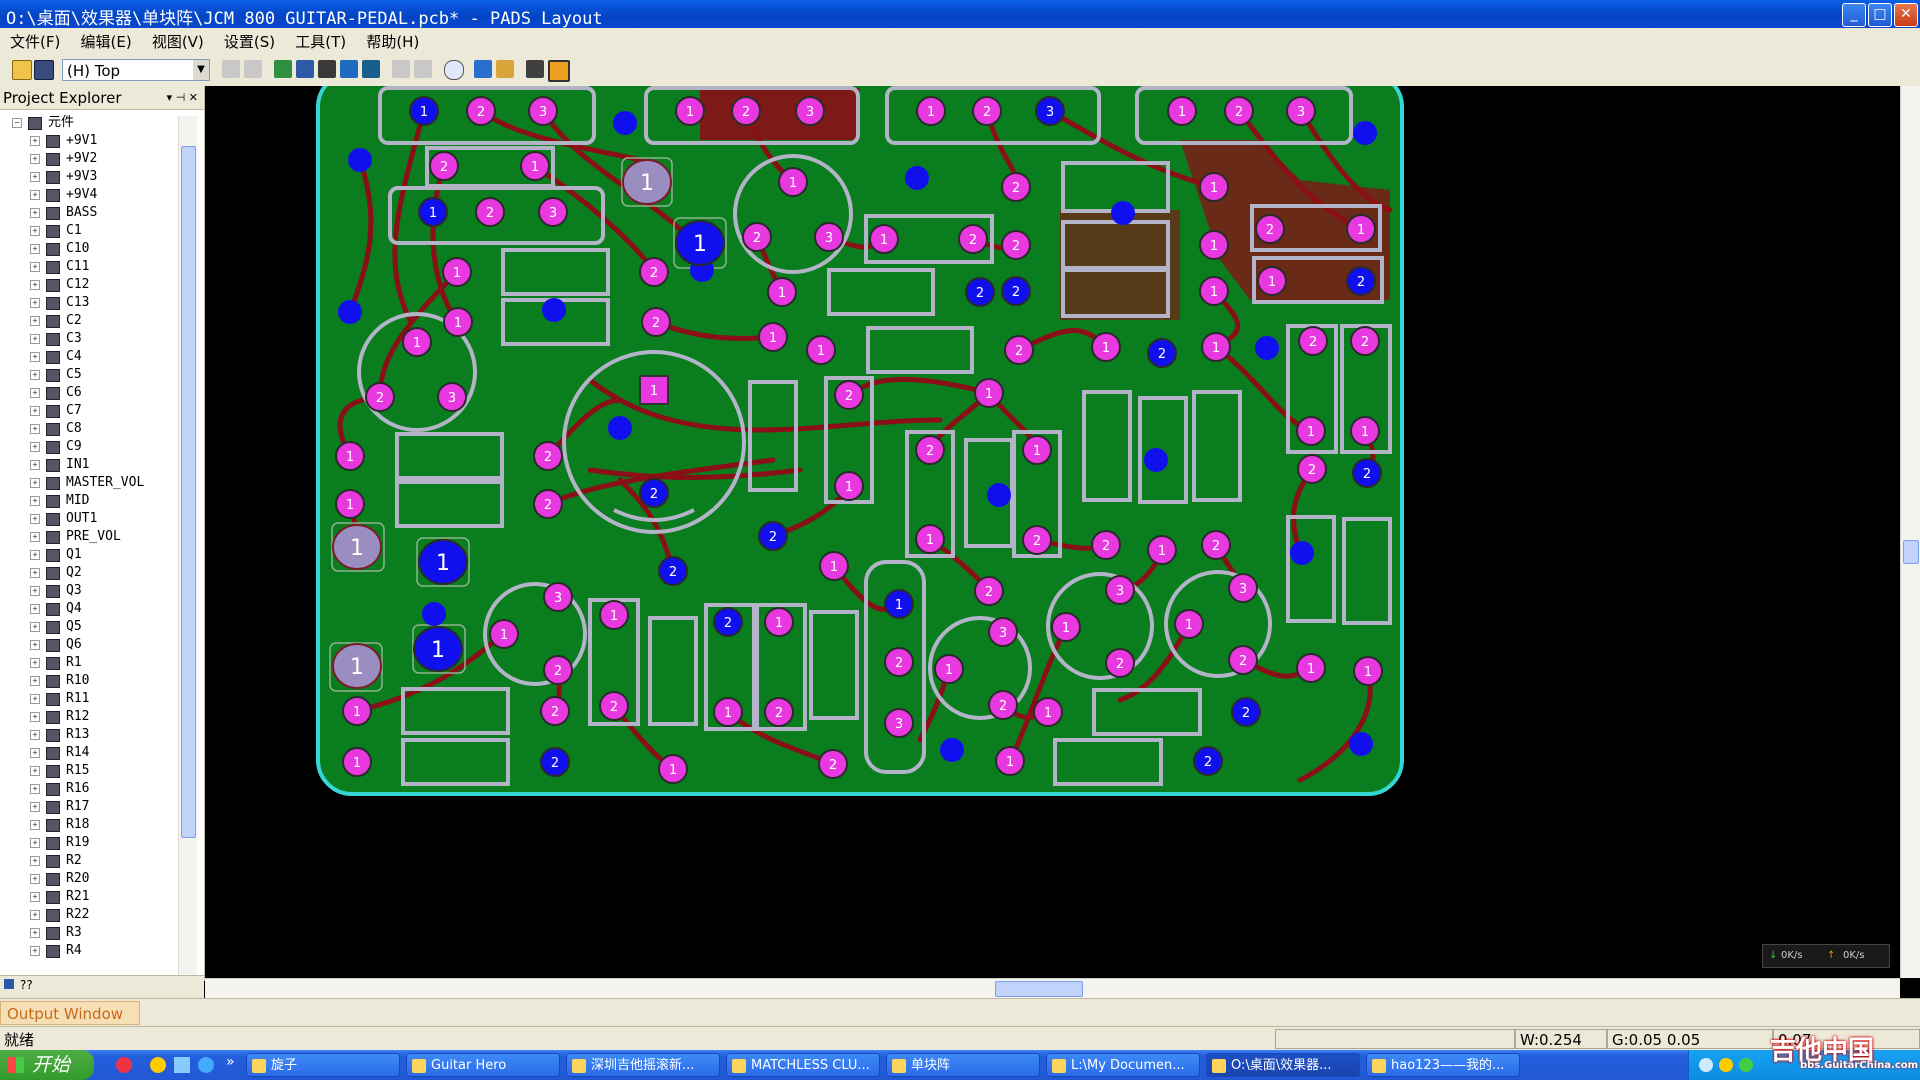  What do you see at coordinates (93, 807) in the screenshot?
I see `tree-item: + R17` at bounding box center [93, 807].